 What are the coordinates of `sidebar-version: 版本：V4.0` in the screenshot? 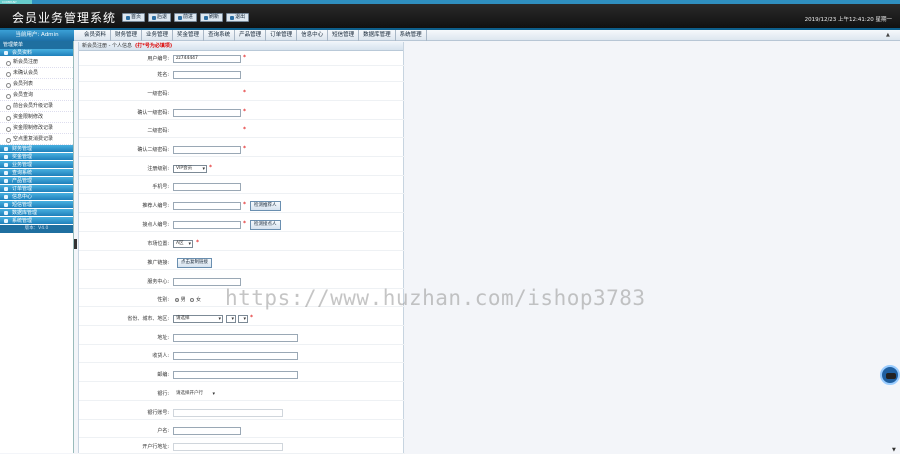 It's located at (36, 229).